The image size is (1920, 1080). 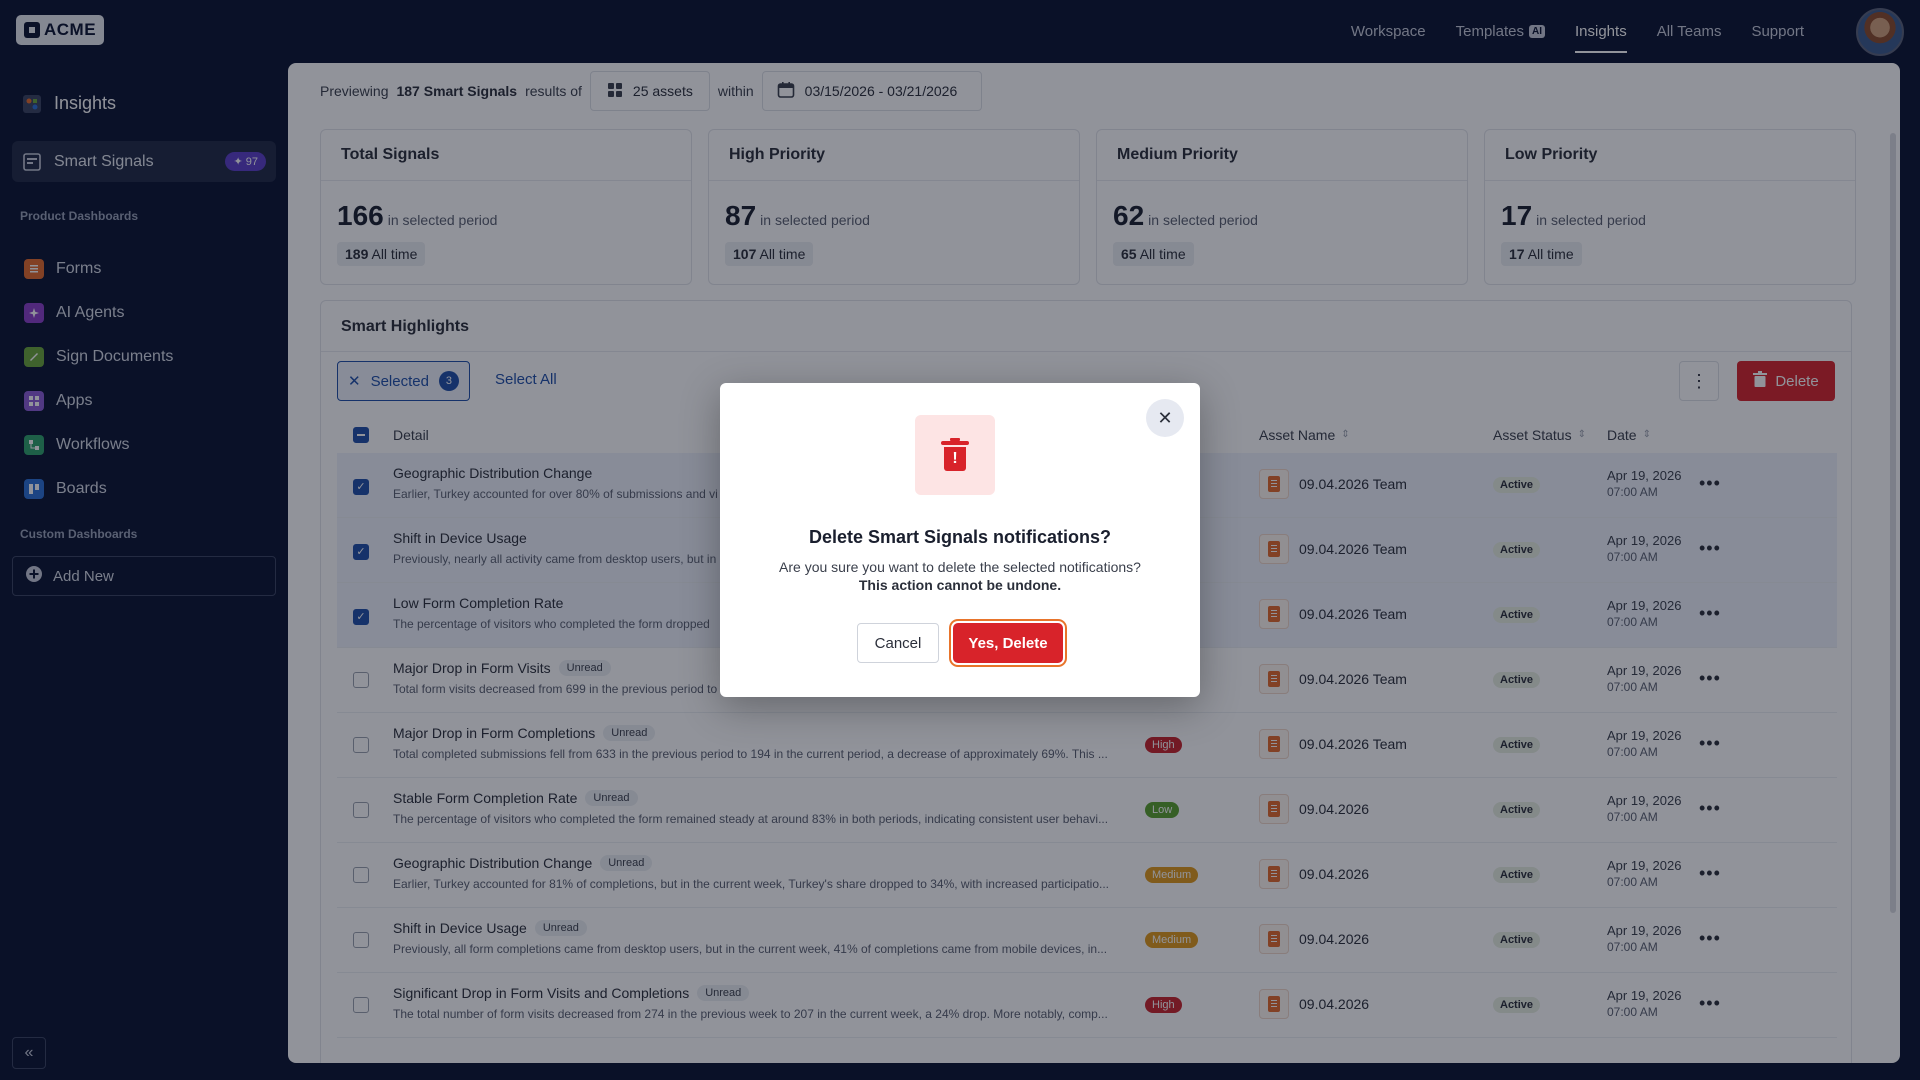 I want to click on warning-trash-icon: !, so click(x=955, y=455).